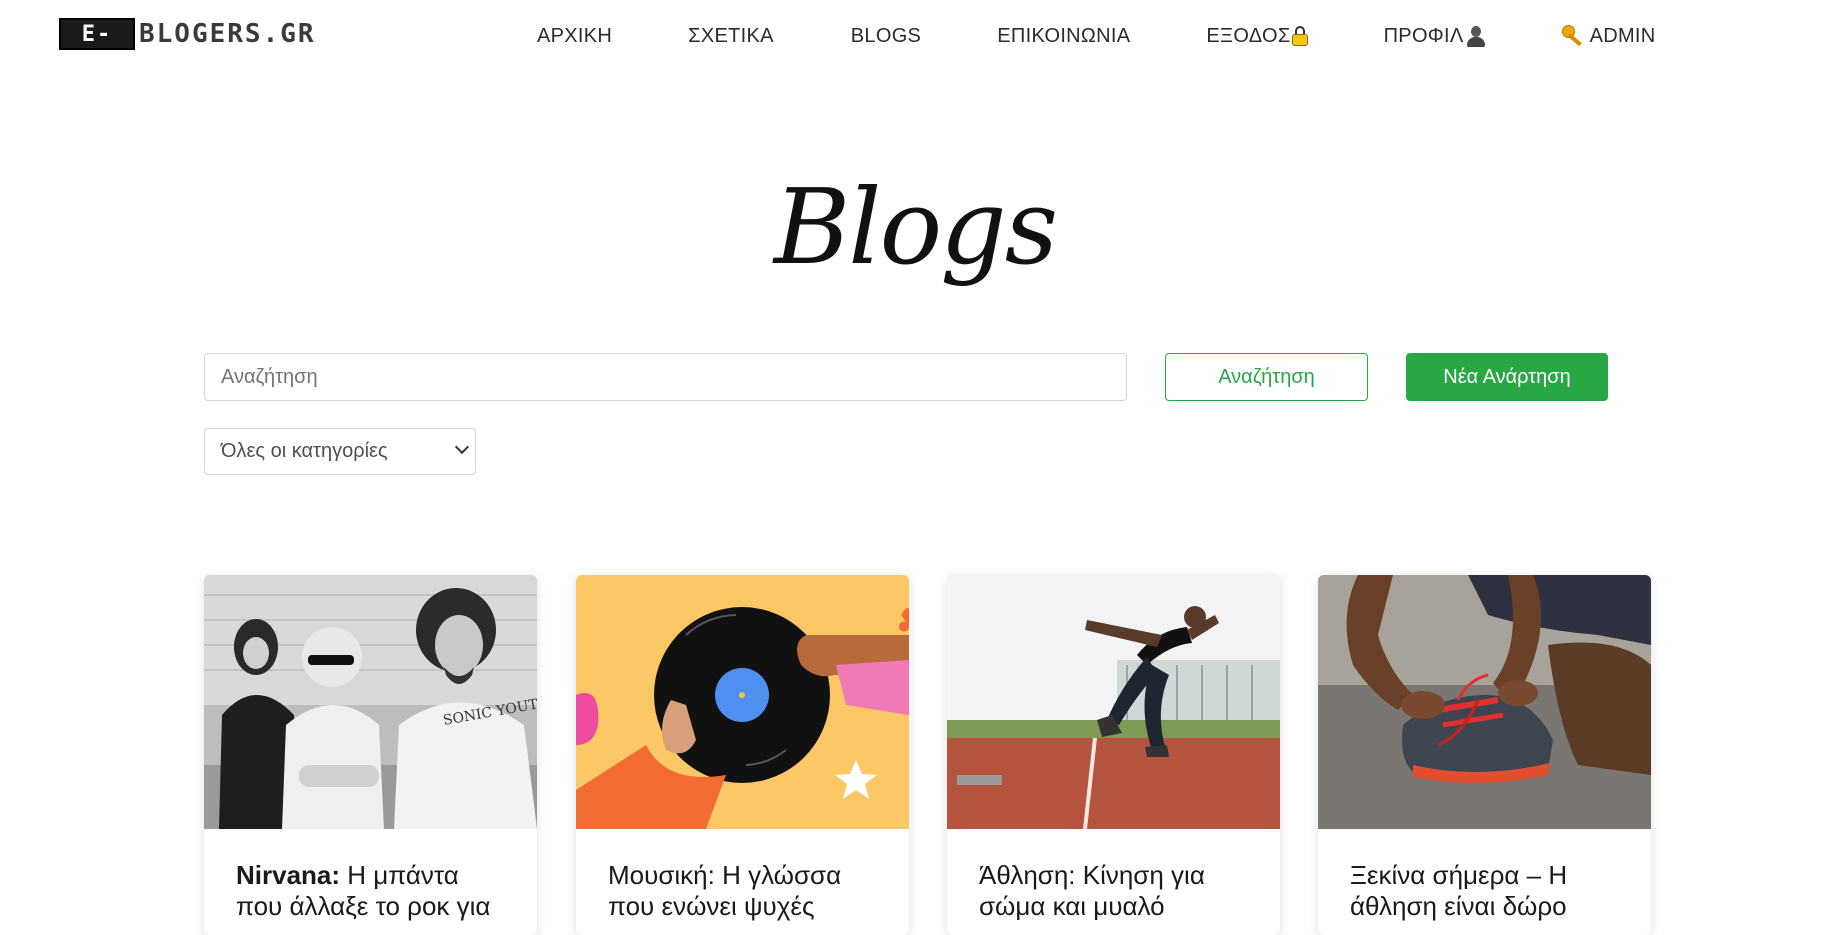 The image size is (1830, 935). Describe the element at coordinates (1423, 35) in the screenshot. I see `nav-profile-label: ΠΡΟΦΙΛ` at that location.